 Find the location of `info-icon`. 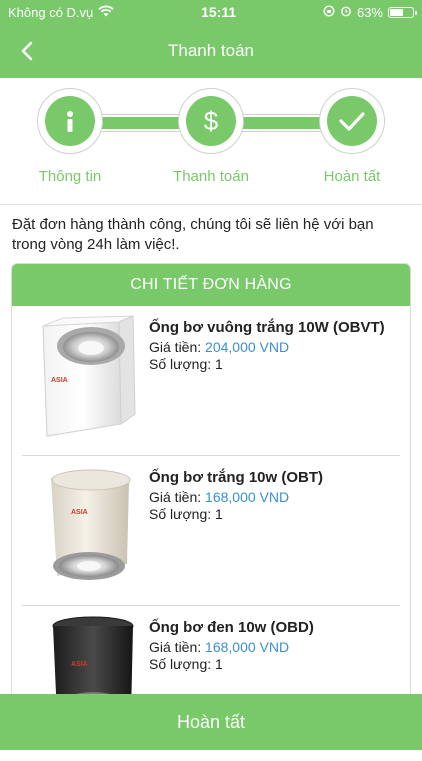

info-icon is located at coordinates (70, 121).